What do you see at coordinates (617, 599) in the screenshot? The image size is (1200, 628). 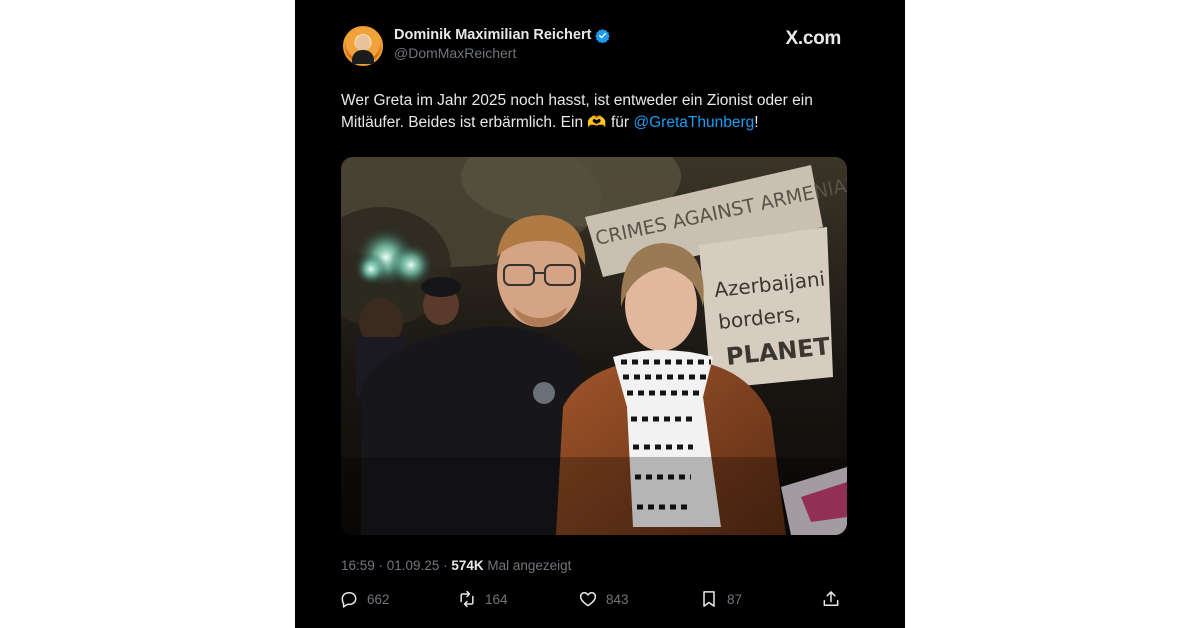 I see `like-count: 843` at bounding box center [617, 599].